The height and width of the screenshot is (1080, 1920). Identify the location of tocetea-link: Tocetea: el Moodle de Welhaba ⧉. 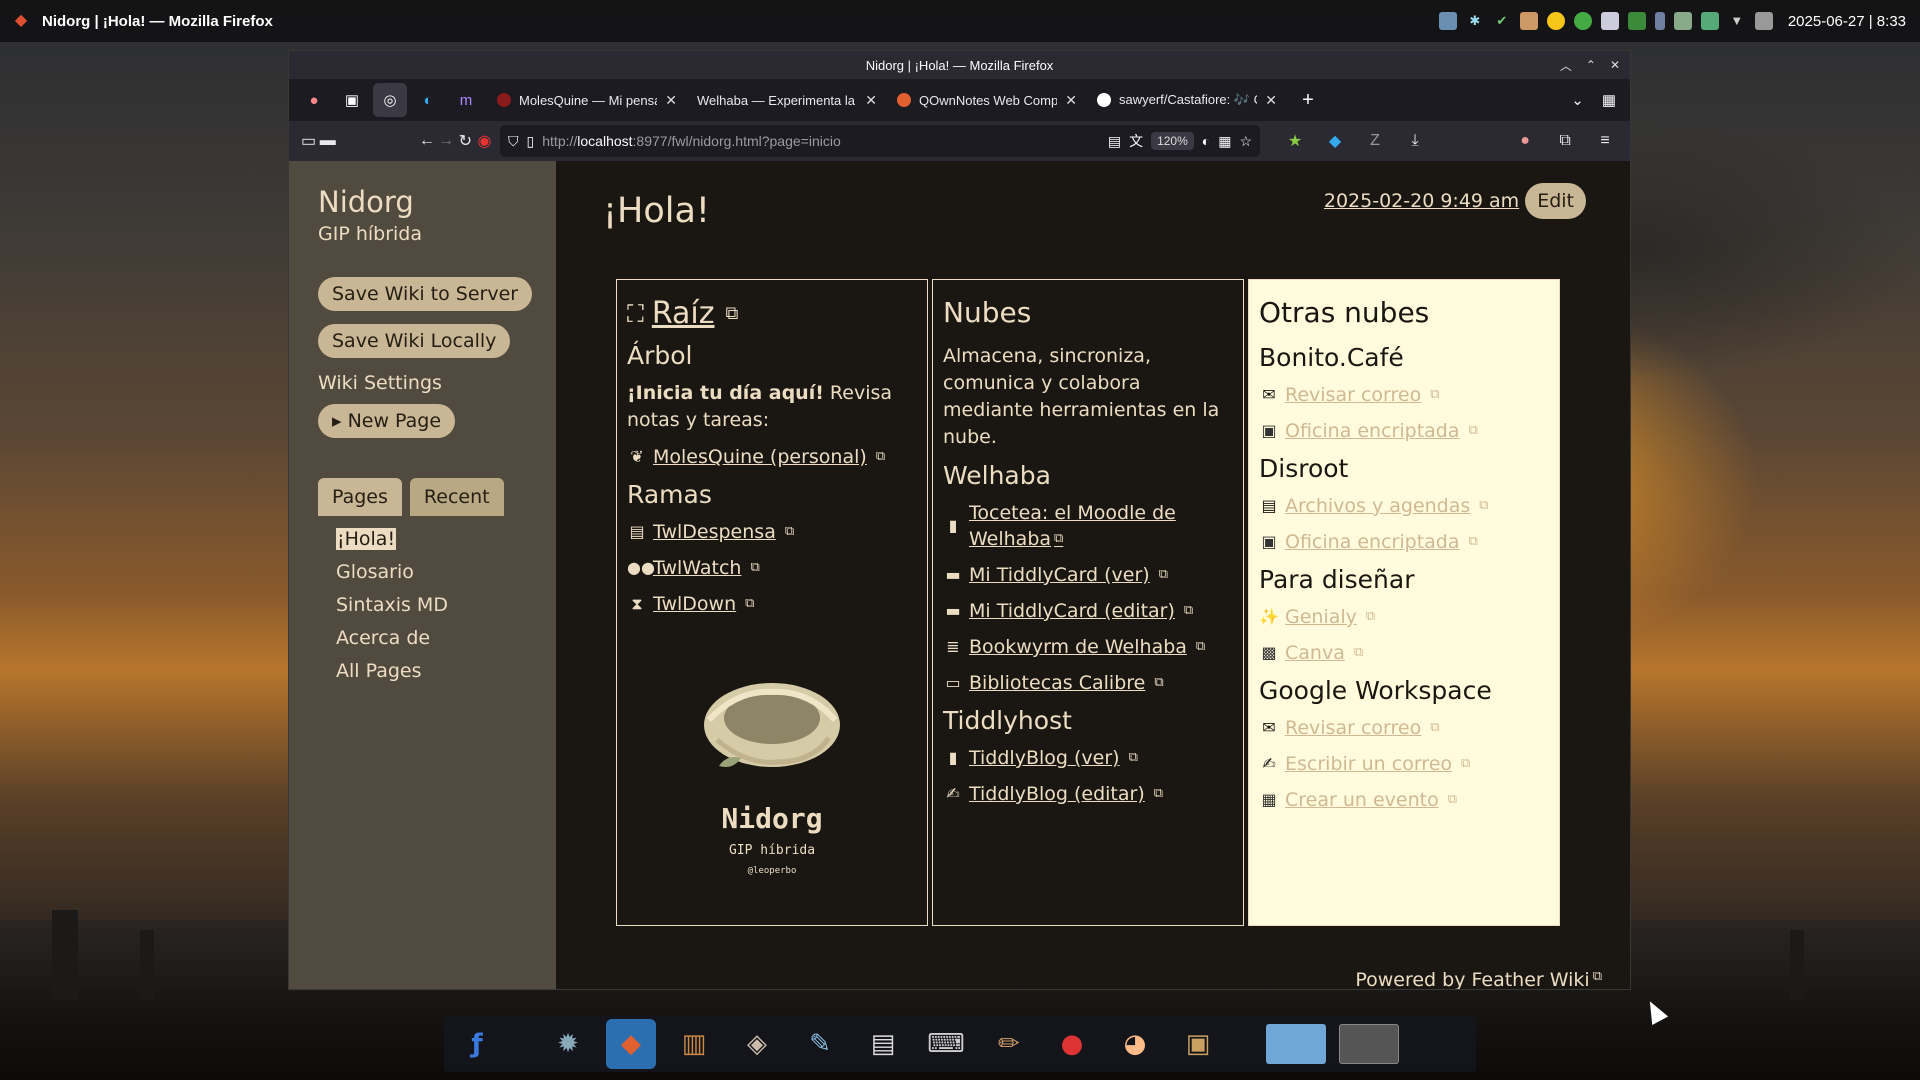
(1101, 526).